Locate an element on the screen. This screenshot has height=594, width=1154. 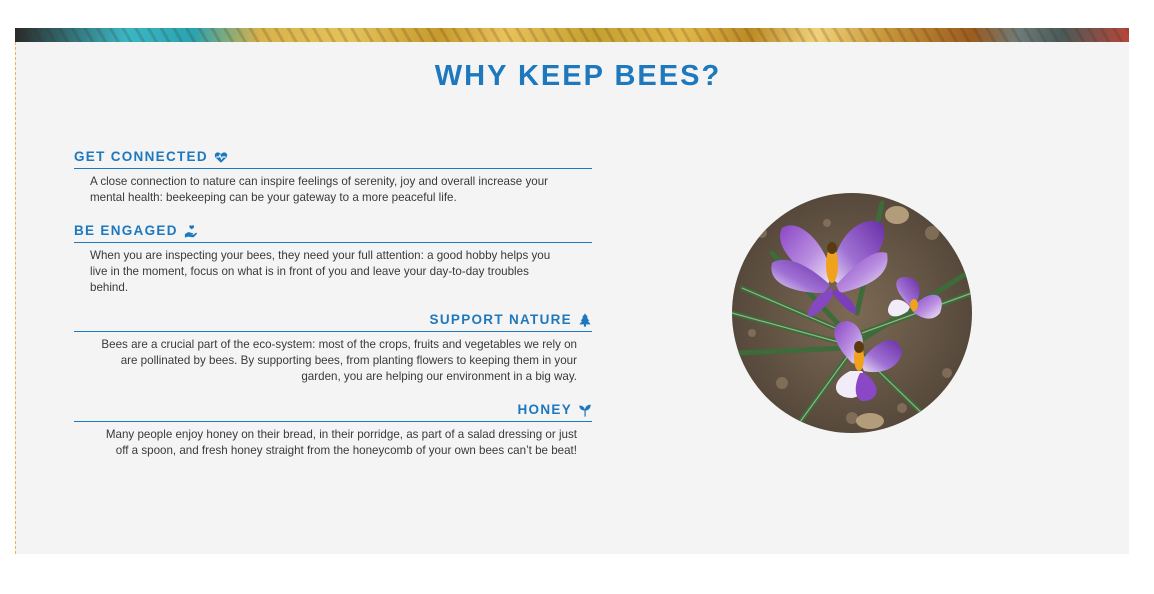
benefit-heading-label: BE ENGAGED is located at coordinates (126, 230).